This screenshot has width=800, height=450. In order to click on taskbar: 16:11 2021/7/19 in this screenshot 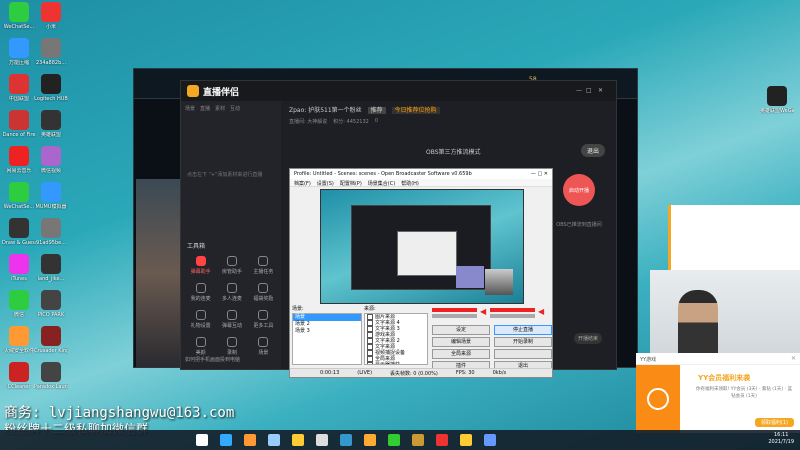, I will do `click(400, 440)`.